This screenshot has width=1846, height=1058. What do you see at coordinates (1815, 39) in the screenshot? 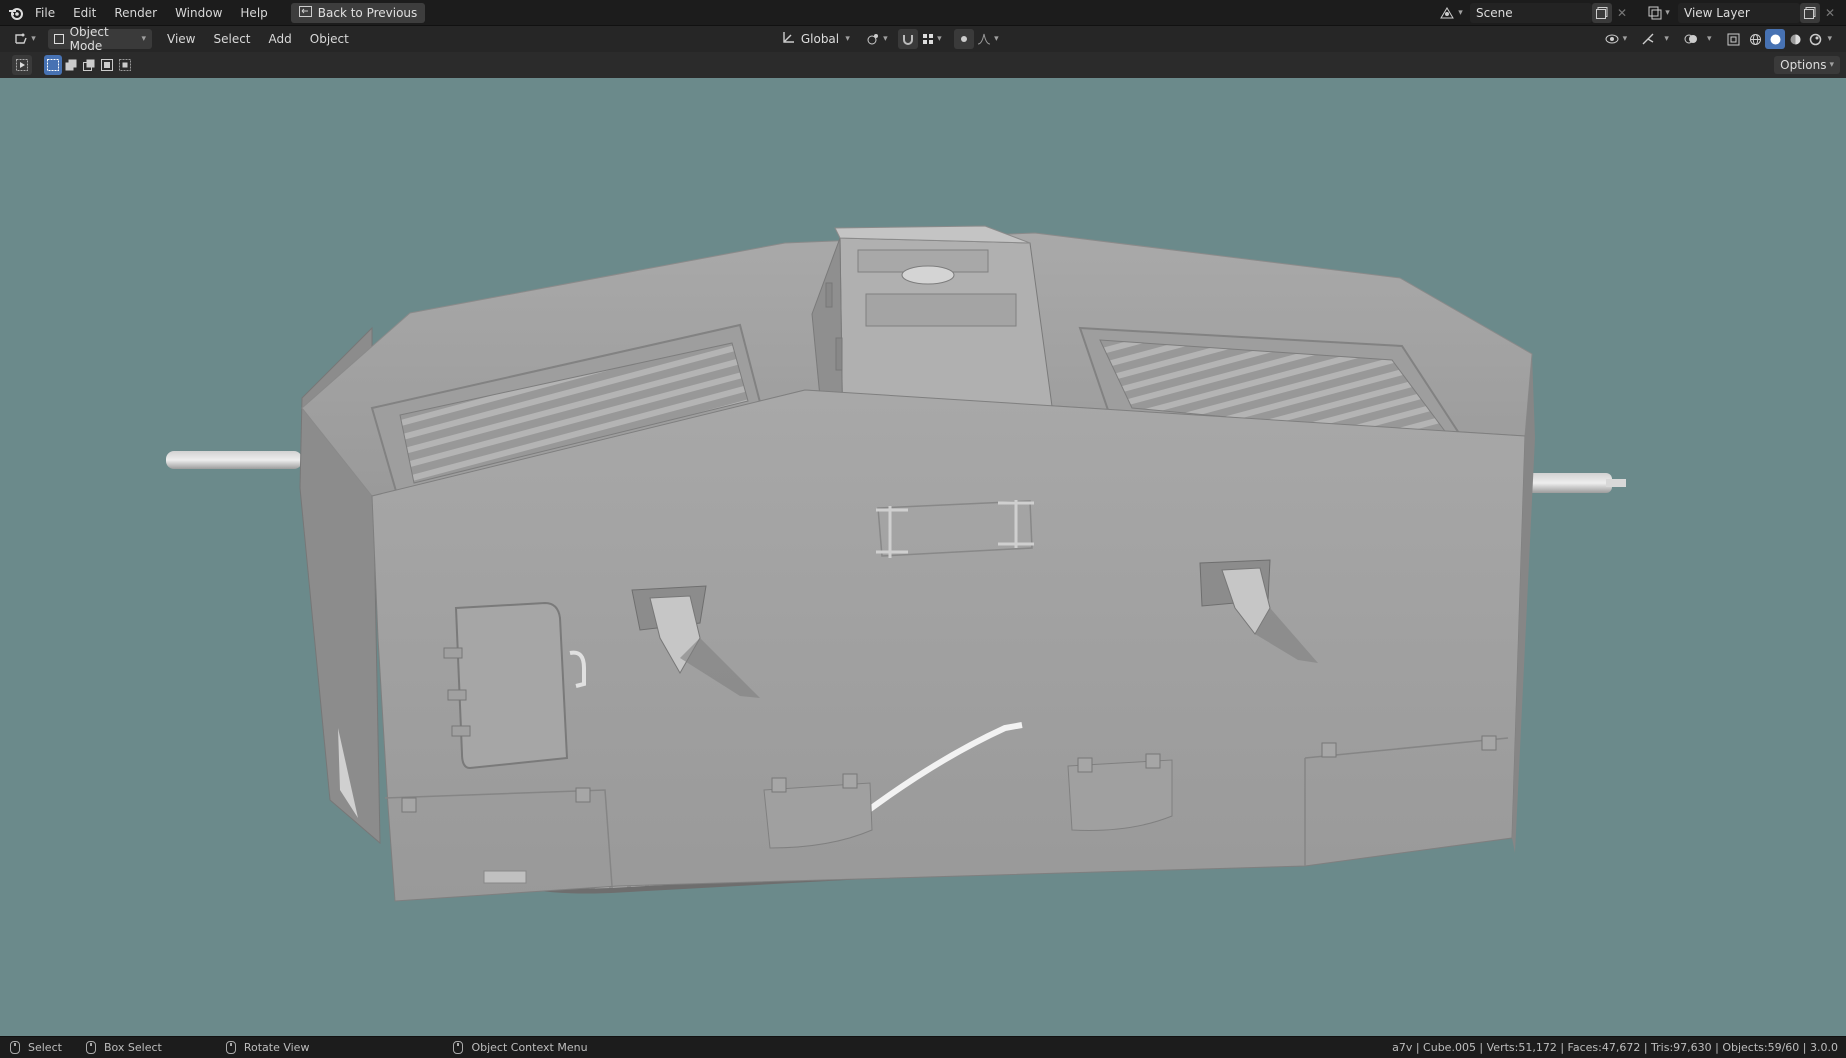
I see `shading-rendered-icon` at bounding box center [1815, 39].